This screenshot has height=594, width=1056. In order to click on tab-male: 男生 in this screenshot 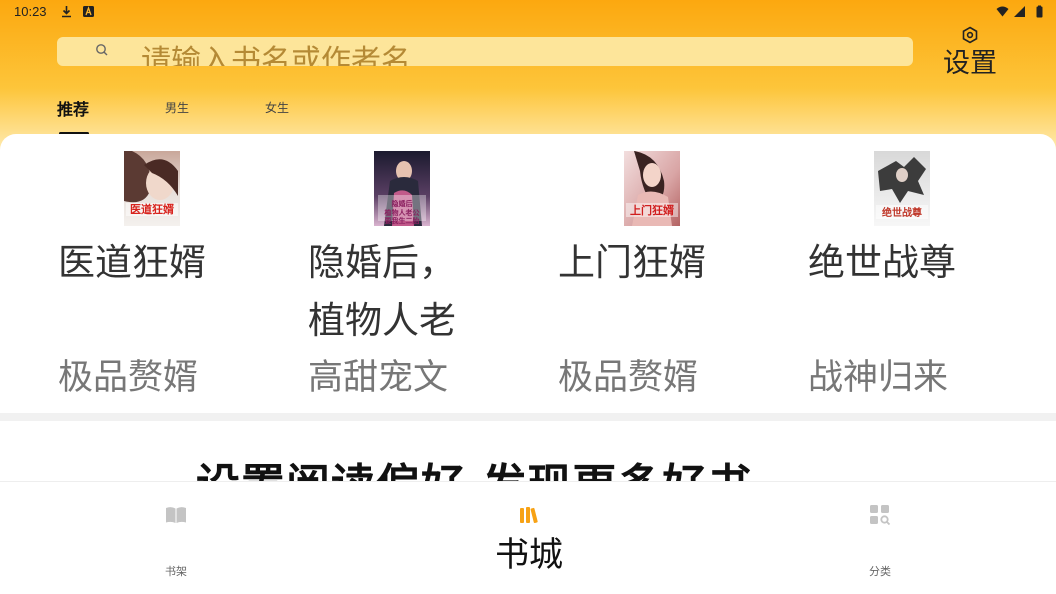, I will do `click(177, 107)`.